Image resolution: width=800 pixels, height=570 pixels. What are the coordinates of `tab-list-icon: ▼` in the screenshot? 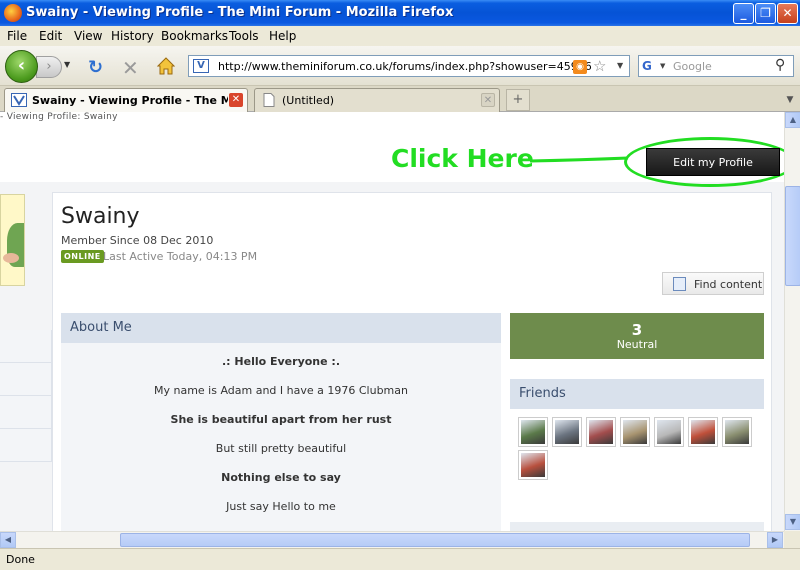 It's located at (790, 100).